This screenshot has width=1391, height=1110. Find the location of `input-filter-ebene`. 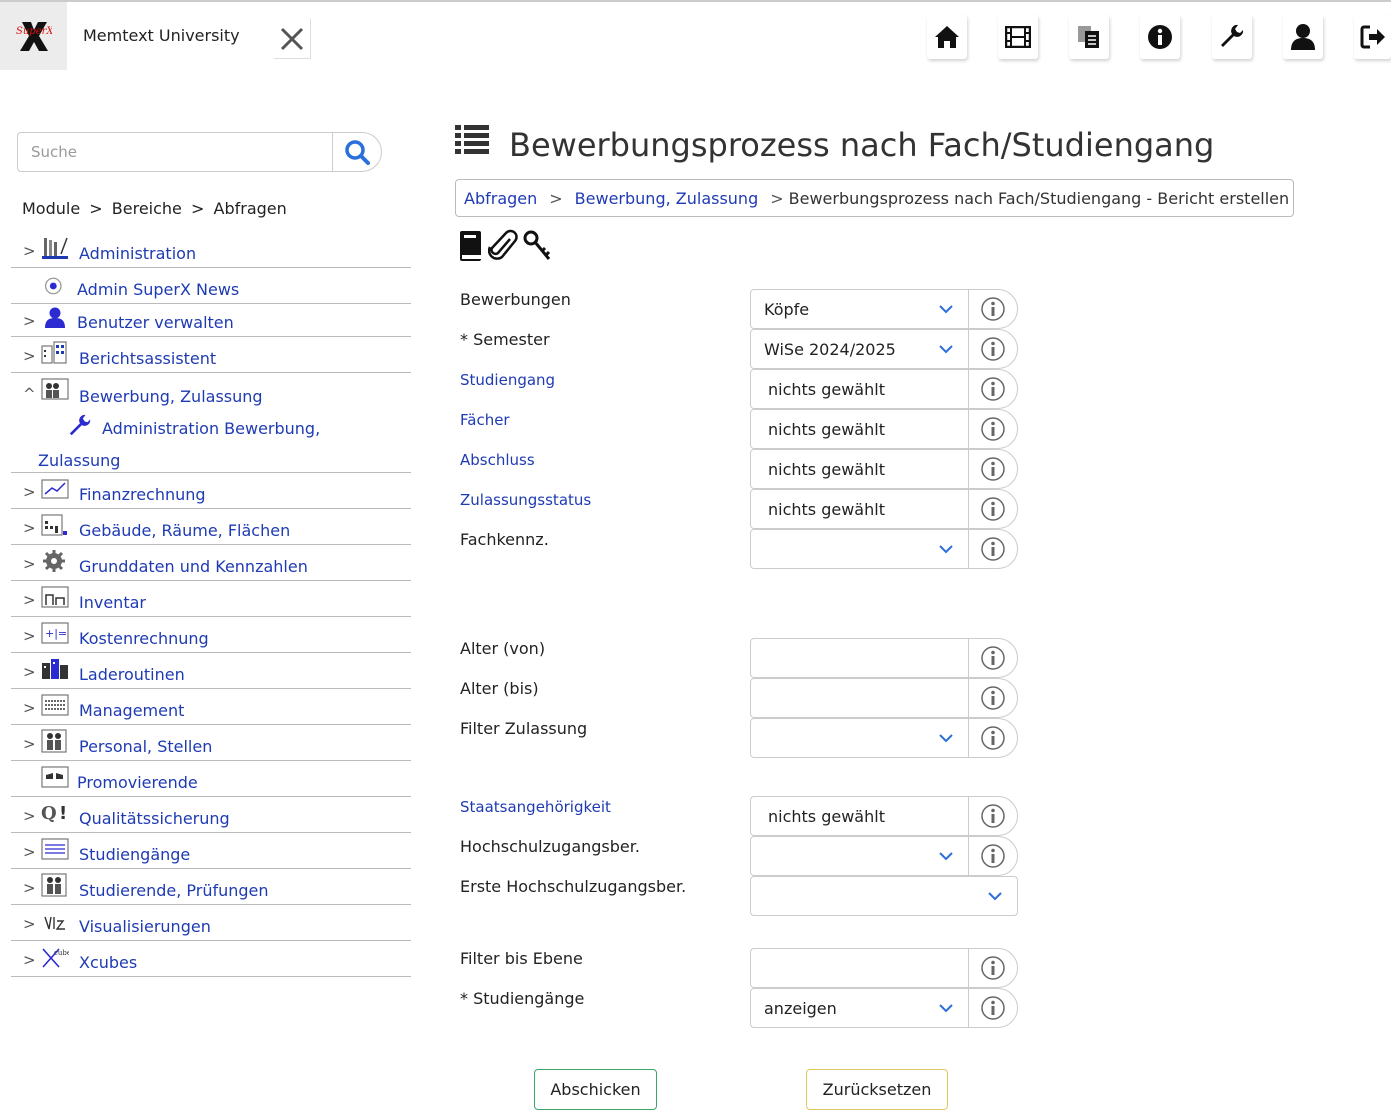

input-filter-ebene is located at coordinates (859, 968).